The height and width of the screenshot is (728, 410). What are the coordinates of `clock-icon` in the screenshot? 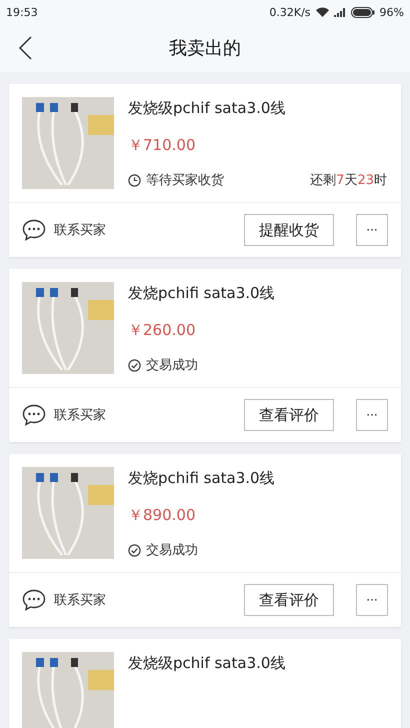 It's located at (134, 180).